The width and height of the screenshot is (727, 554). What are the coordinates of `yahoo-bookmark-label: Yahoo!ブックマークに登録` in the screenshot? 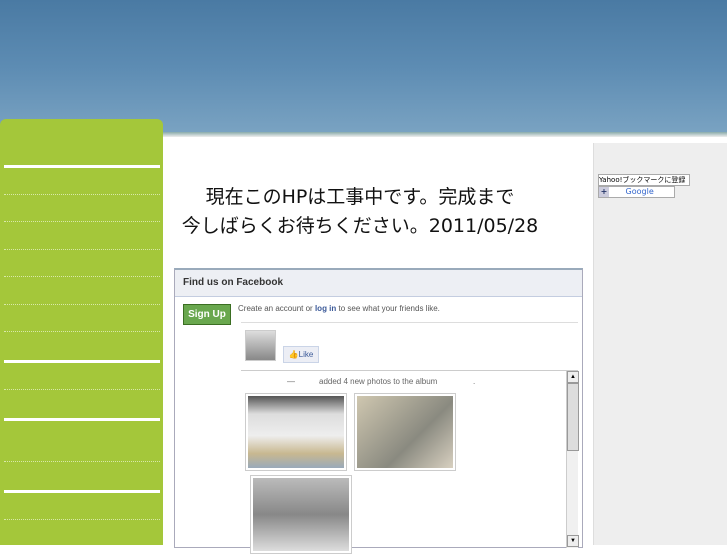 It's located at (642, 180).